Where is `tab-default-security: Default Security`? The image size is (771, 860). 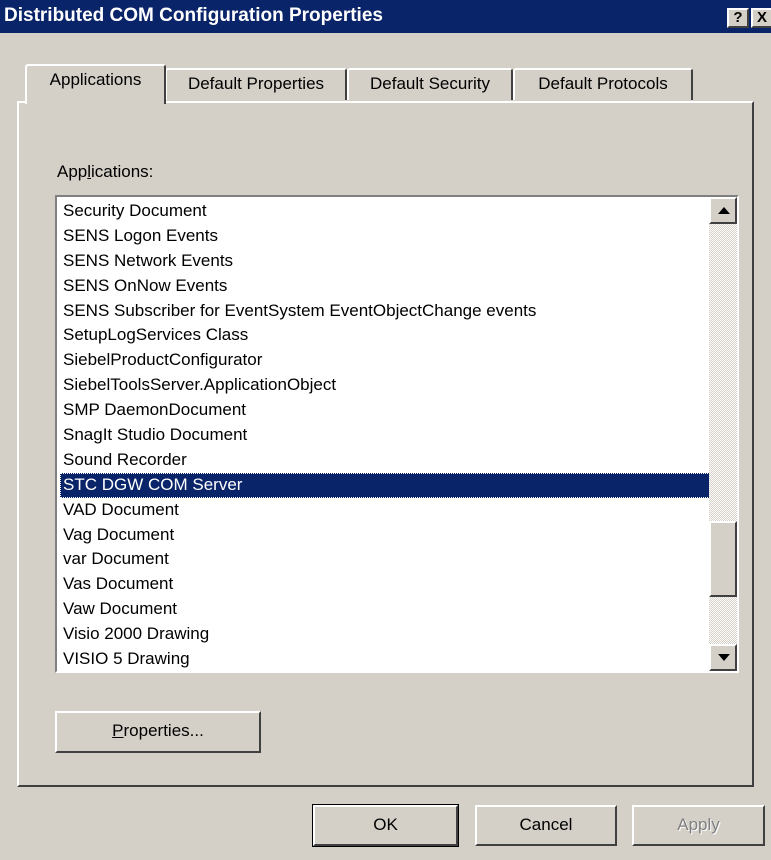
tab-default-security: Default Security is located at coordinates (430, 84).